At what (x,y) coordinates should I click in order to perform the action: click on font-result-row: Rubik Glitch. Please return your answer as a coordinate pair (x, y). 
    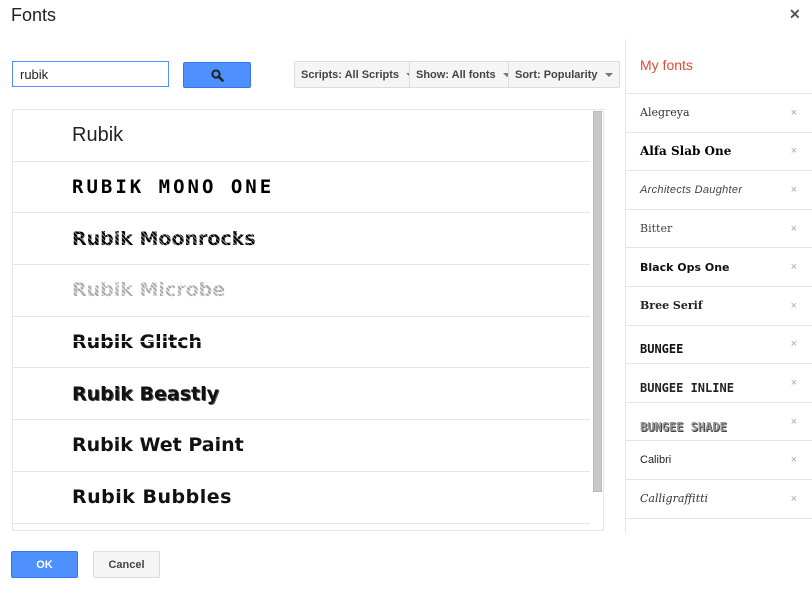
    Looking at the image, I should click on (301, 343).